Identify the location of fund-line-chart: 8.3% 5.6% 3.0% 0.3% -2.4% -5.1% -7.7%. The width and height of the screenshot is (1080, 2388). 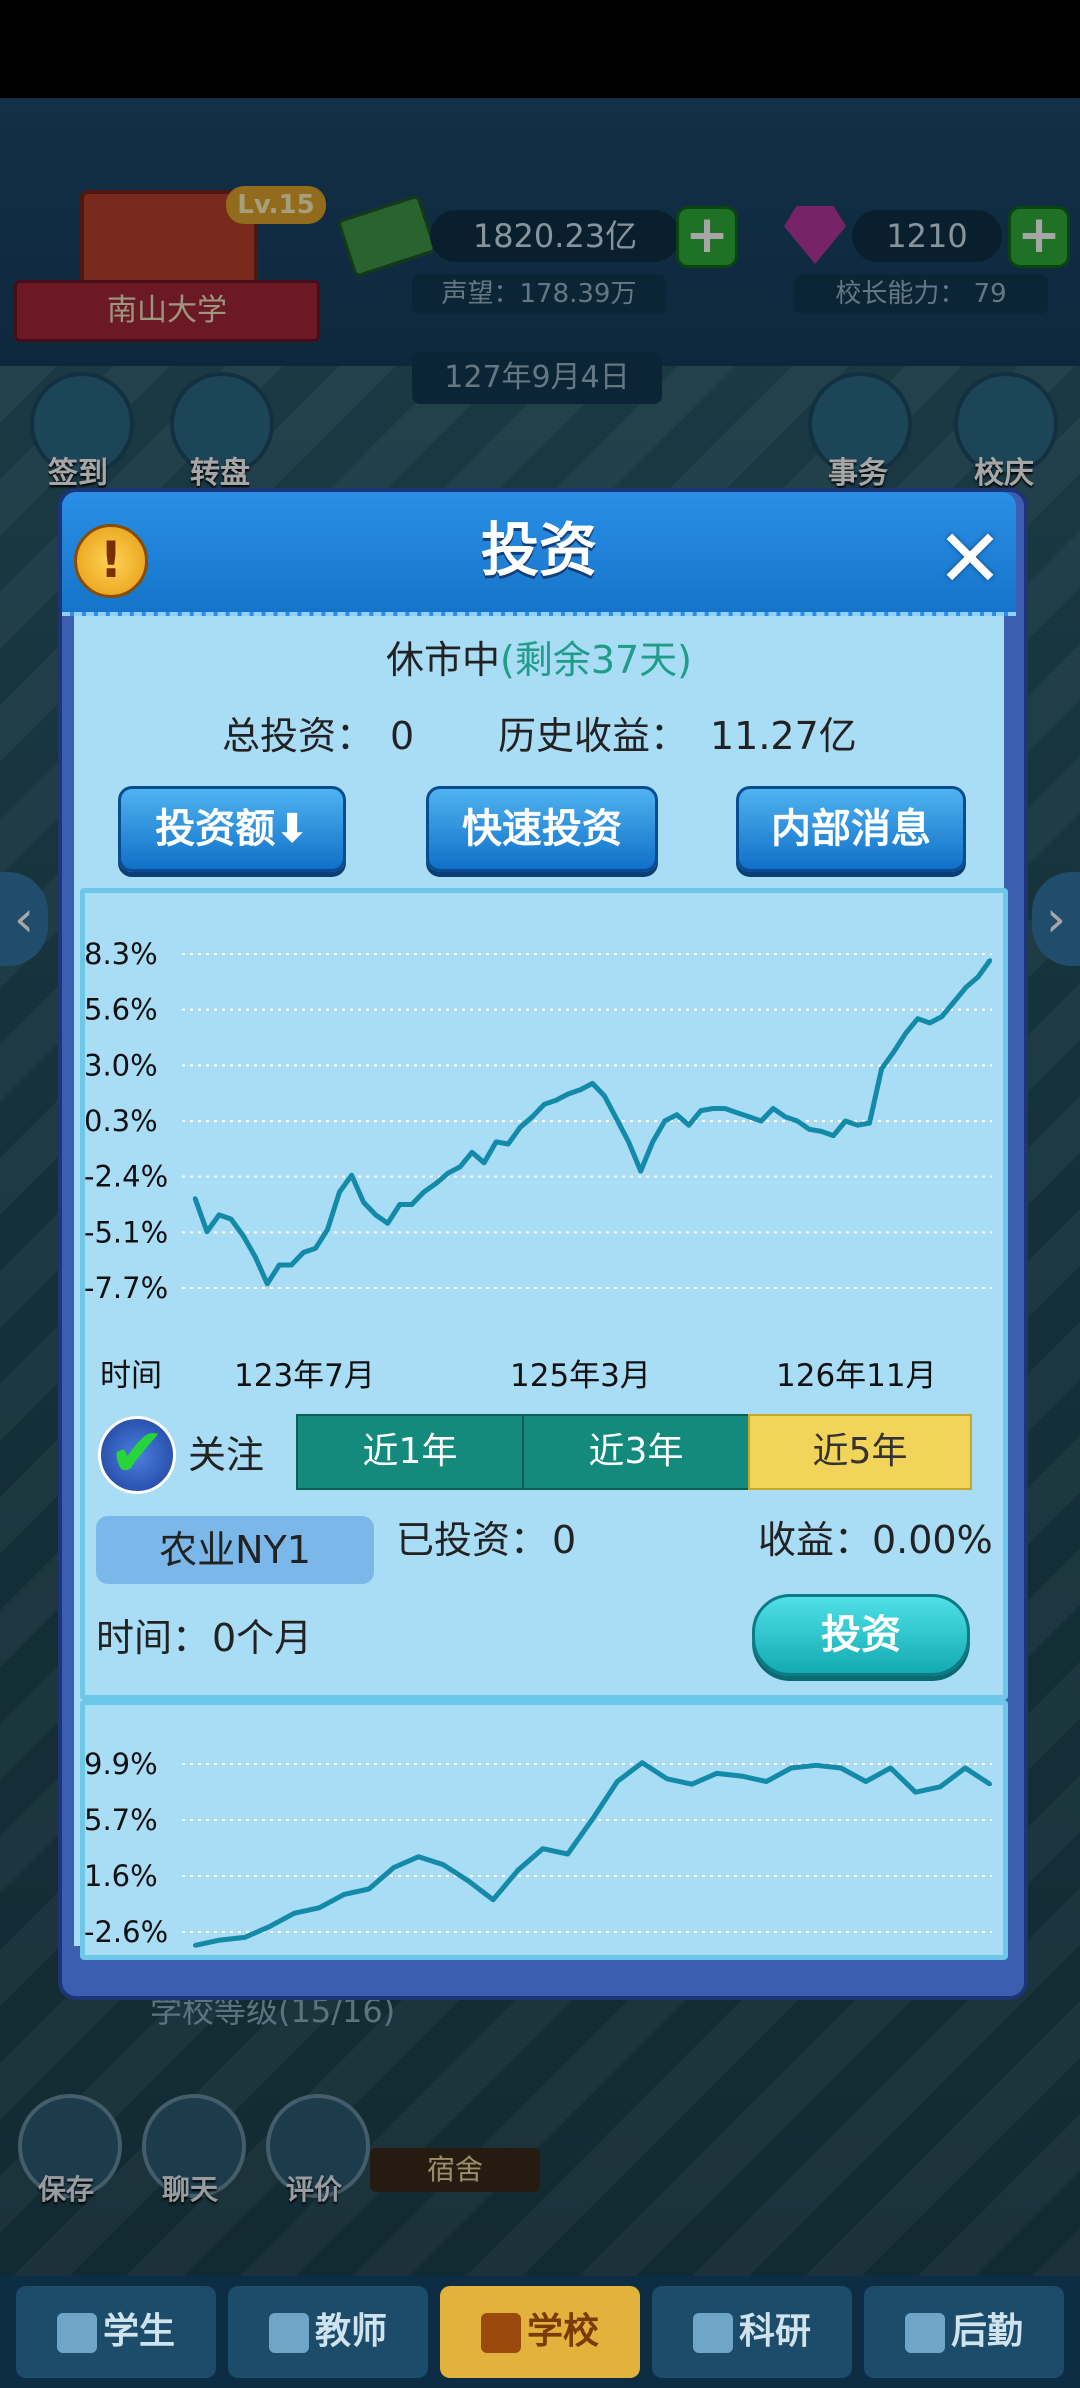
(538, 1121).